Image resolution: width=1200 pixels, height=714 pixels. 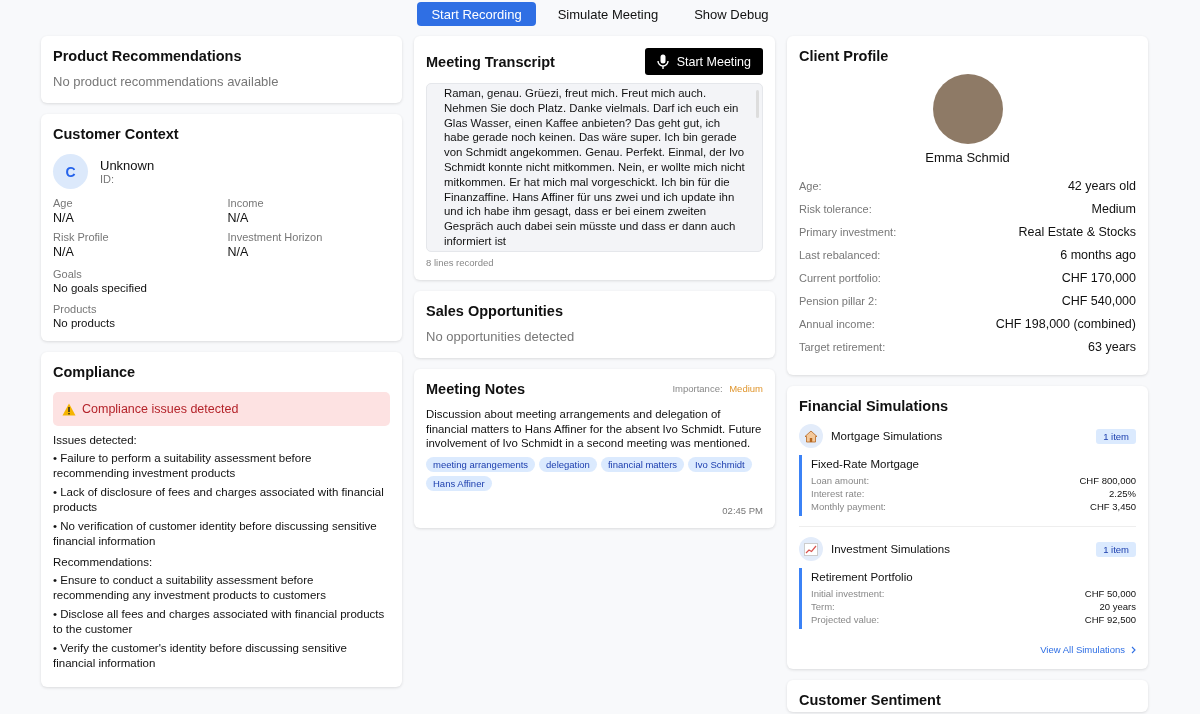 What do you see at coordinates (697, 389) in the screenshot?
I see `importance-label: Importance:` at bounding box center [697, 389].